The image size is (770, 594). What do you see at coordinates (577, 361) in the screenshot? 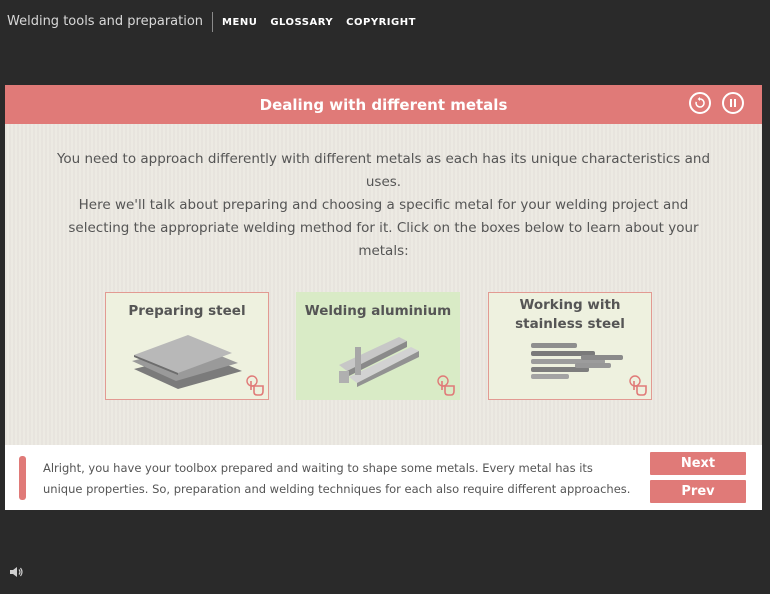
I see `stainless-steel-pipes-image` at bounding box center [577, 361].